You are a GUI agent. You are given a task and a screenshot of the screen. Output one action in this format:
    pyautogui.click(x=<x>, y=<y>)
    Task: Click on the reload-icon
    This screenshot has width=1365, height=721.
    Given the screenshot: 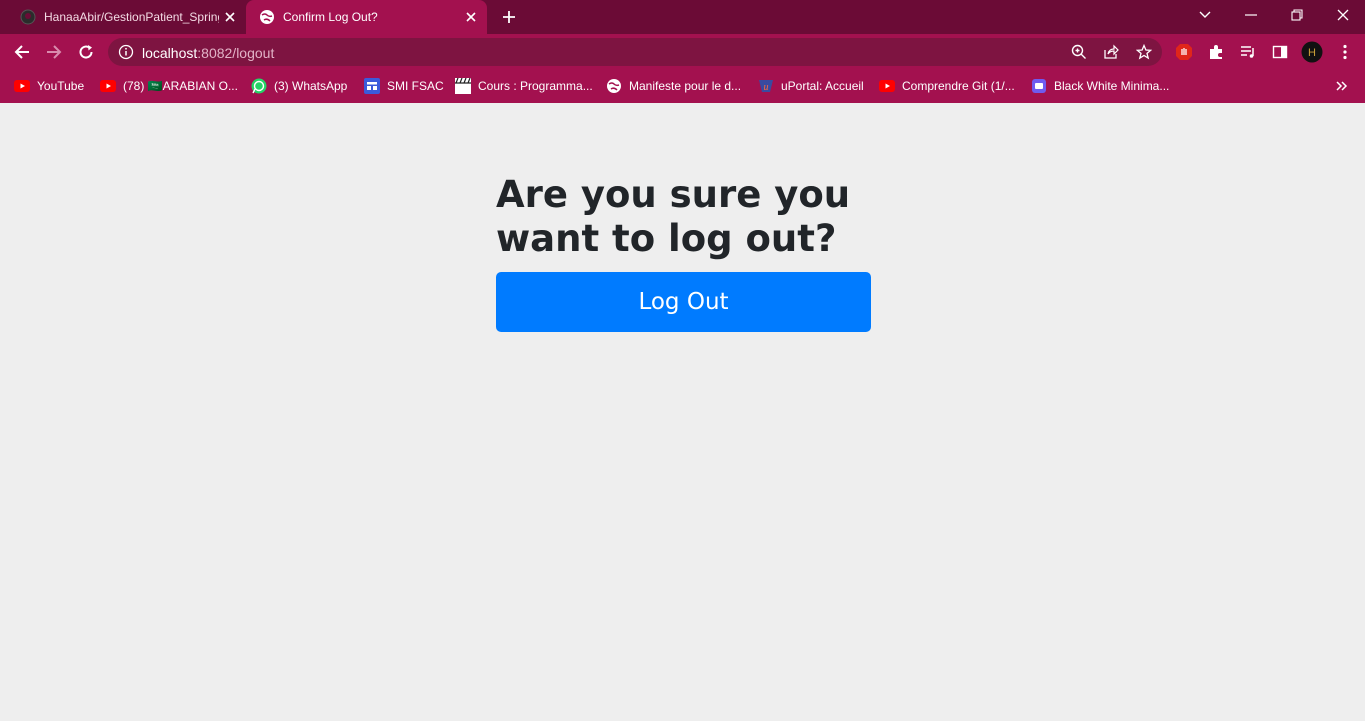 What is the action you would take?
    pyautogui.click(x=86, y=52)
    